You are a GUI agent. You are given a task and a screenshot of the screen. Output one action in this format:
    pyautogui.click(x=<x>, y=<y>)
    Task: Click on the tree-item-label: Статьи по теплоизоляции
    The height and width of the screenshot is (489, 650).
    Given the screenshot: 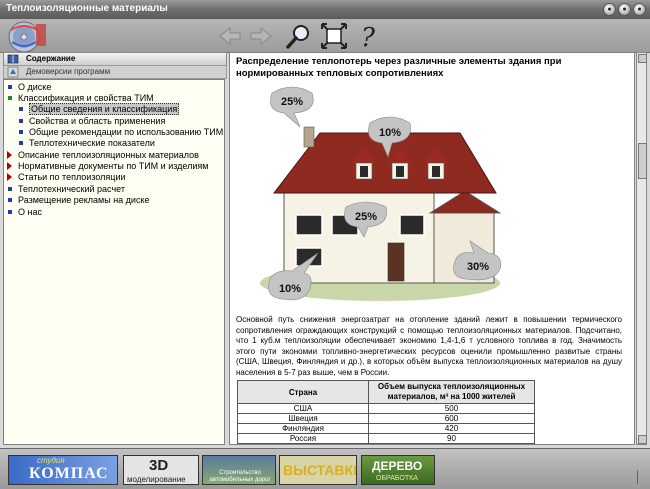 What is the action you would take?
    pyautogui.click(x=72, y=177)
    